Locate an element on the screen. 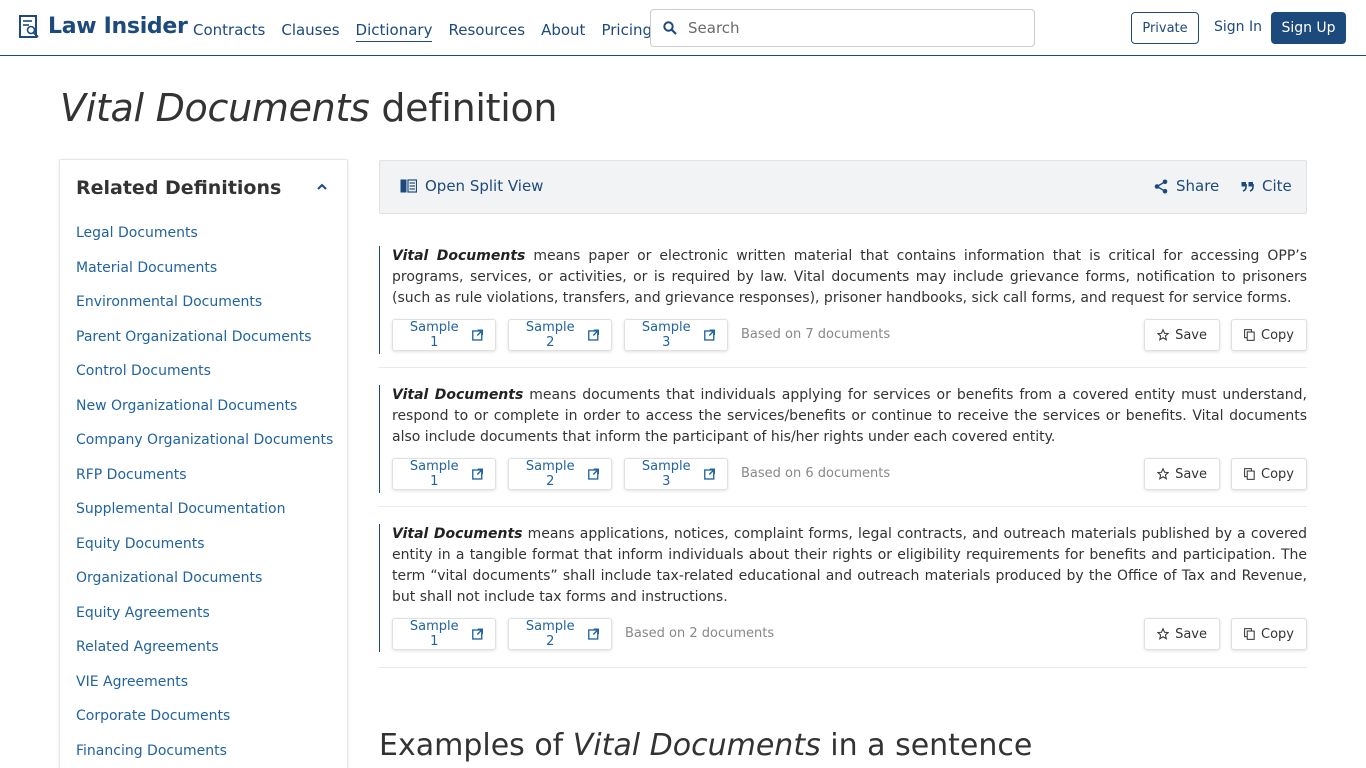 Image resolution: width=1366 pixels, height=768 pixels. split-view-icon is located at coordinates (408, 186).